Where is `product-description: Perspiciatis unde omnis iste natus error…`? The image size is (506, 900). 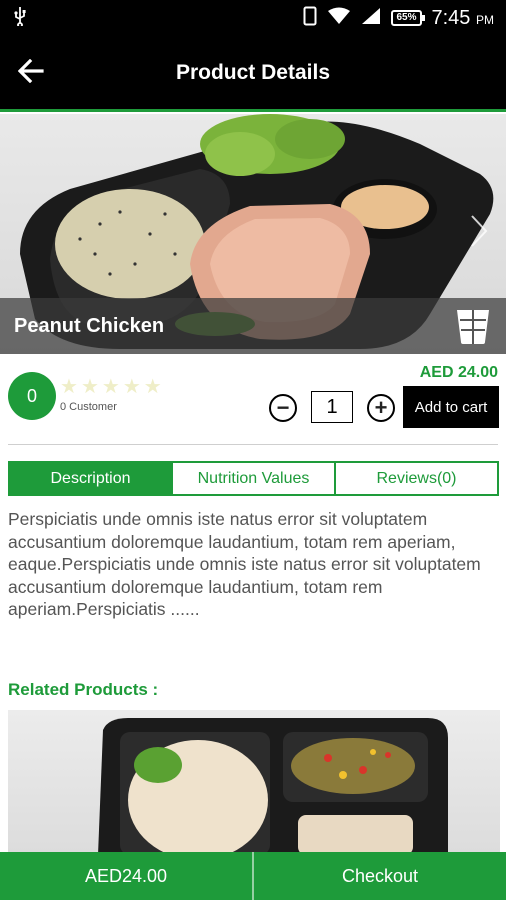
product-description: Perspiciatis unde omnis iste natus error… is located at coordinates (244, 564).